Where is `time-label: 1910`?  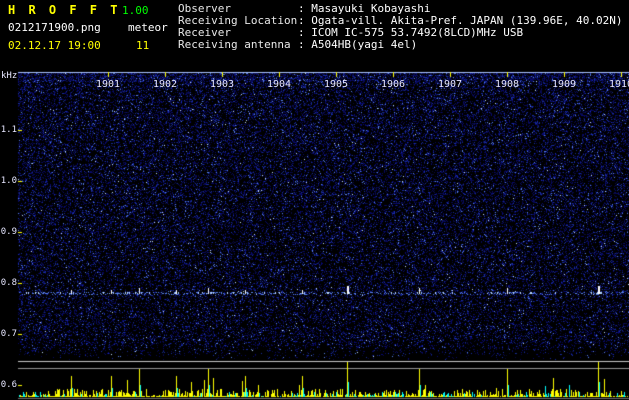 time-label: 1910 is located at coordinates (618, 84).